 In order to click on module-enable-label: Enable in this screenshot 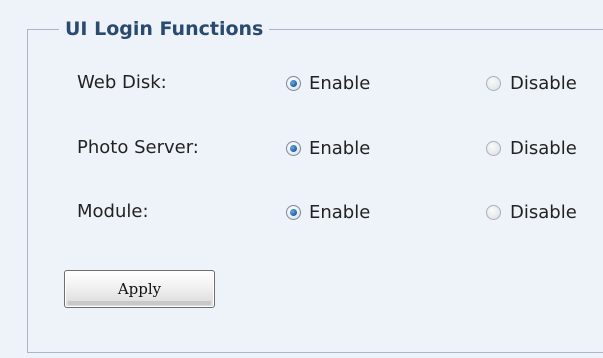, I will do `click(339, 212)`.